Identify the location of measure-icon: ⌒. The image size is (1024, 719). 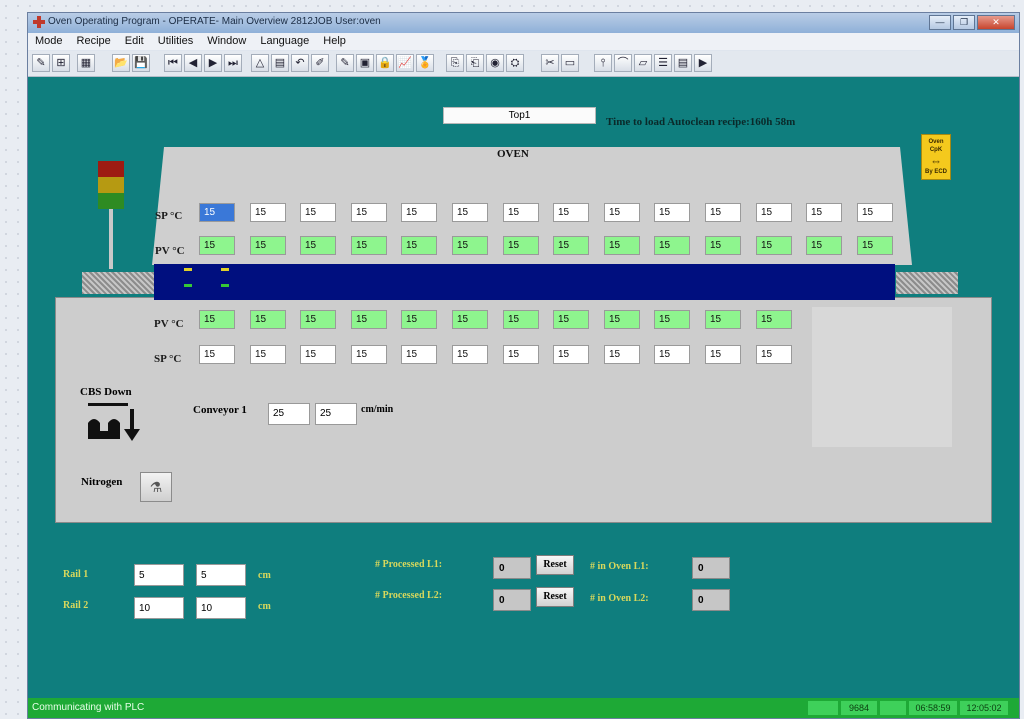
(623, 63).